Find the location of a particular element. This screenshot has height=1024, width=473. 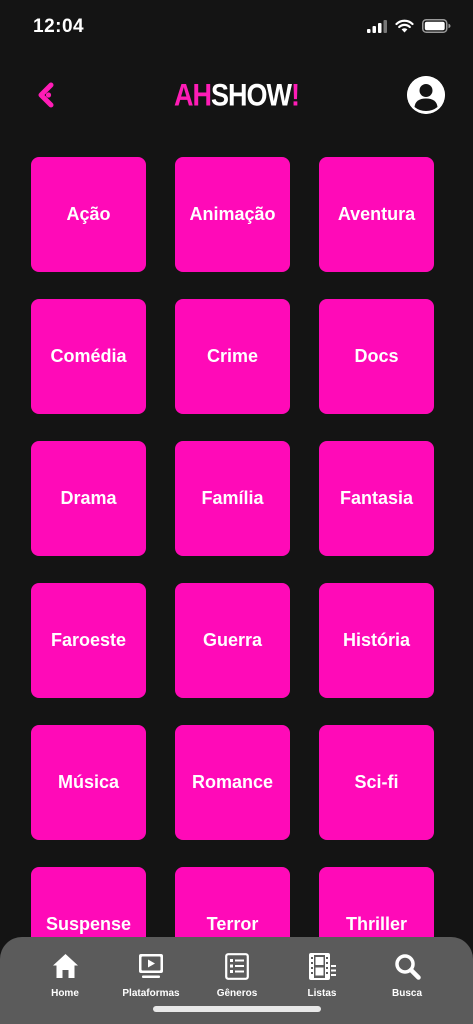

genre-label: Romance is located at coordinates (232, 782).